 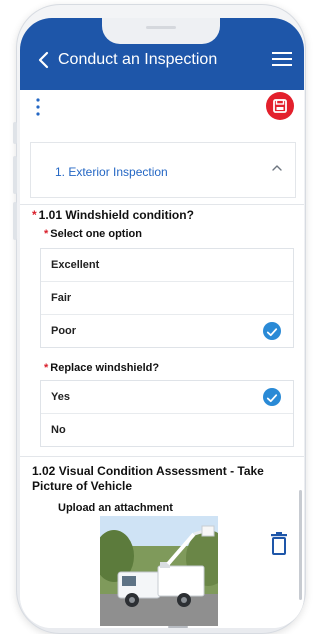 I want to click on option-label: No, so click(x=58, y=430).